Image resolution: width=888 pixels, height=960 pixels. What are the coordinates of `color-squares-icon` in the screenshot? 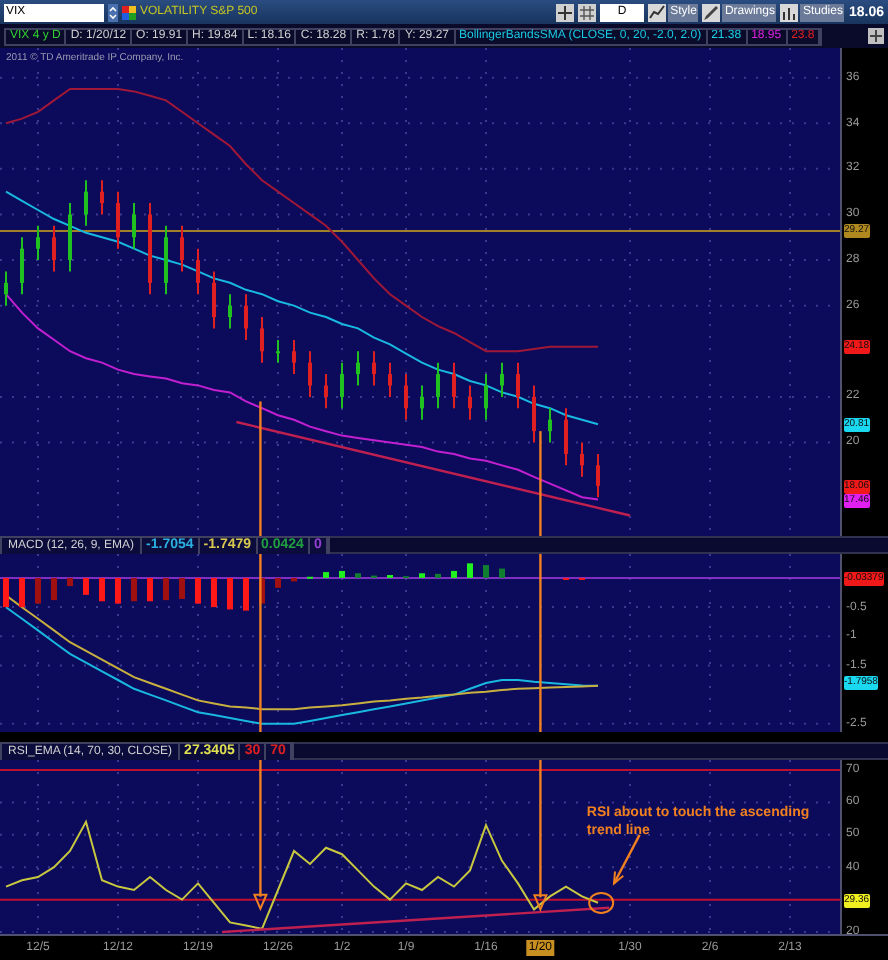 It's located at (129, 12).